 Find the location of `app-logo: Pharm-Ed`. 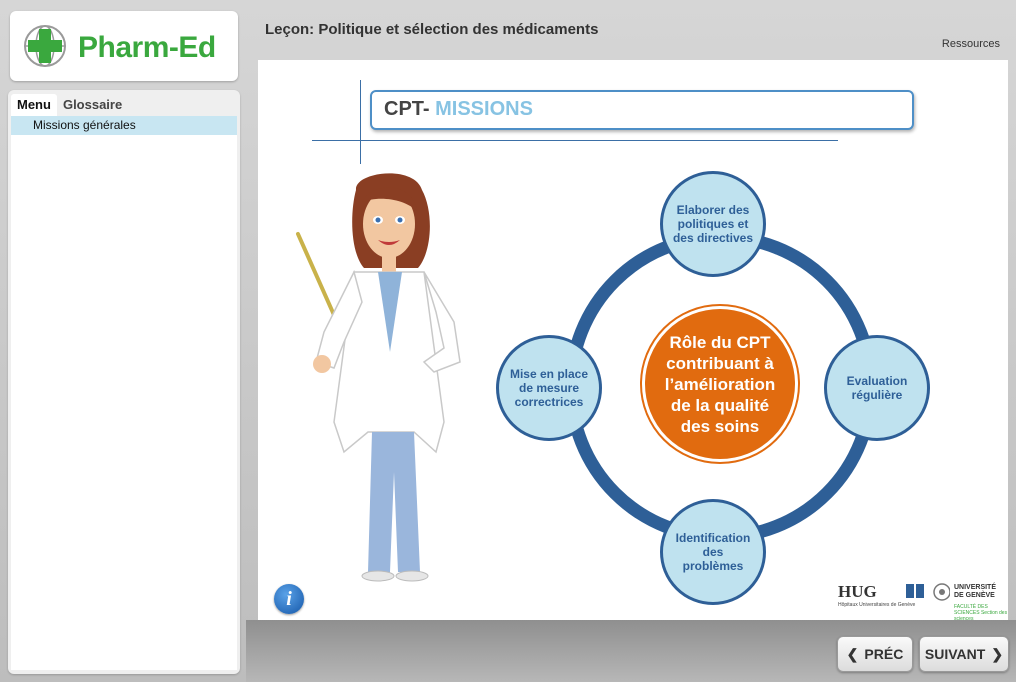

app-logo: Pharm-Ed is located at coordinates (124, 46).